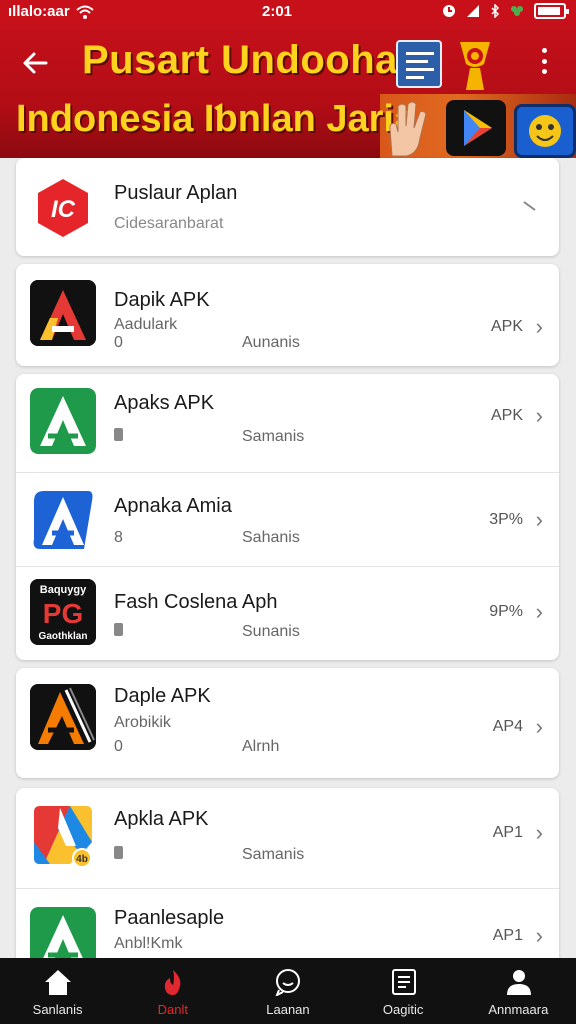 This screenshot has width=576, height=1024. I want to click on status-left: ıllalo:aar, so click(51, 11).